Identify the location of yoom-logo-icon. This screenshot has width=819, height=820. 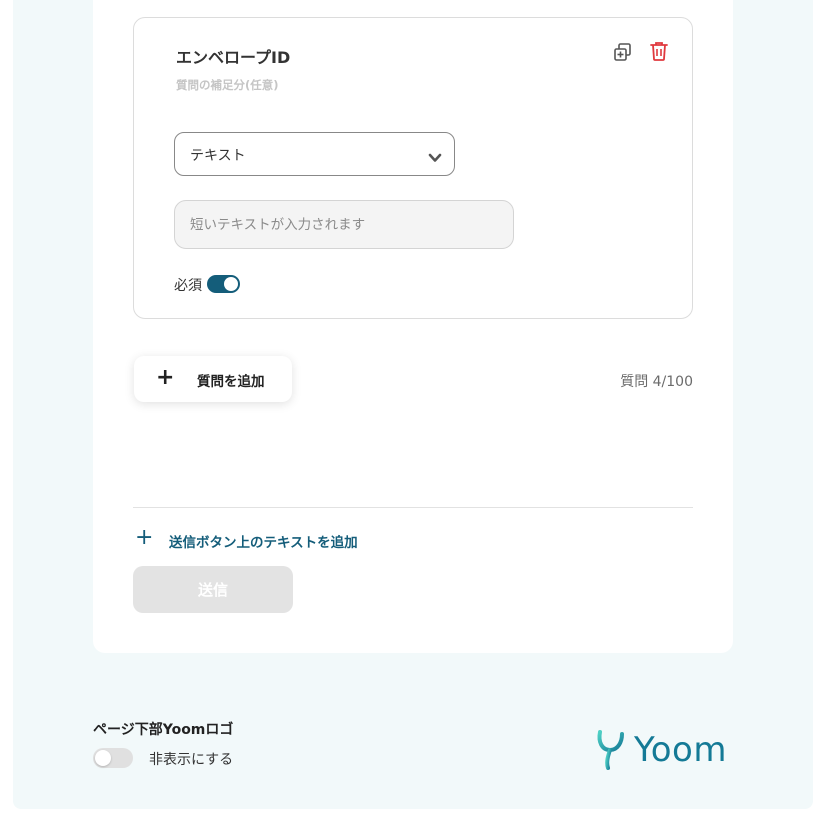
(610, 750).